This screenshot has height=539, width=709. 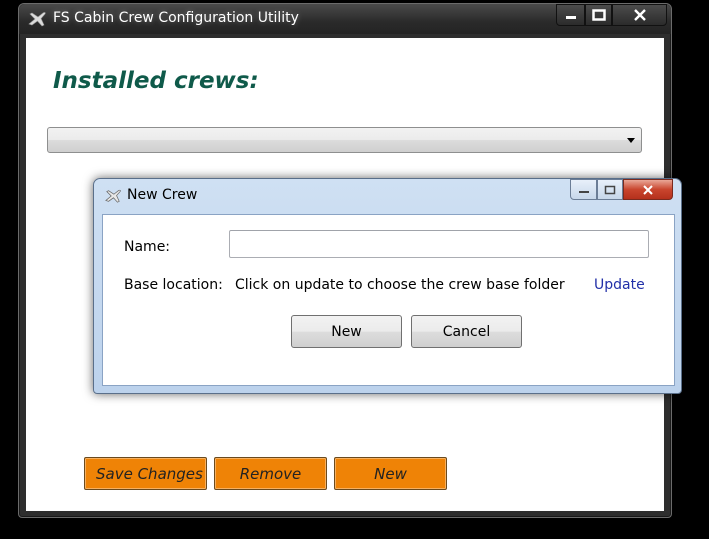 What do you see at coordinates (173, 285) in the screenshot?
I see `base-location-label: Base location:` at bounding box center [173, 285].